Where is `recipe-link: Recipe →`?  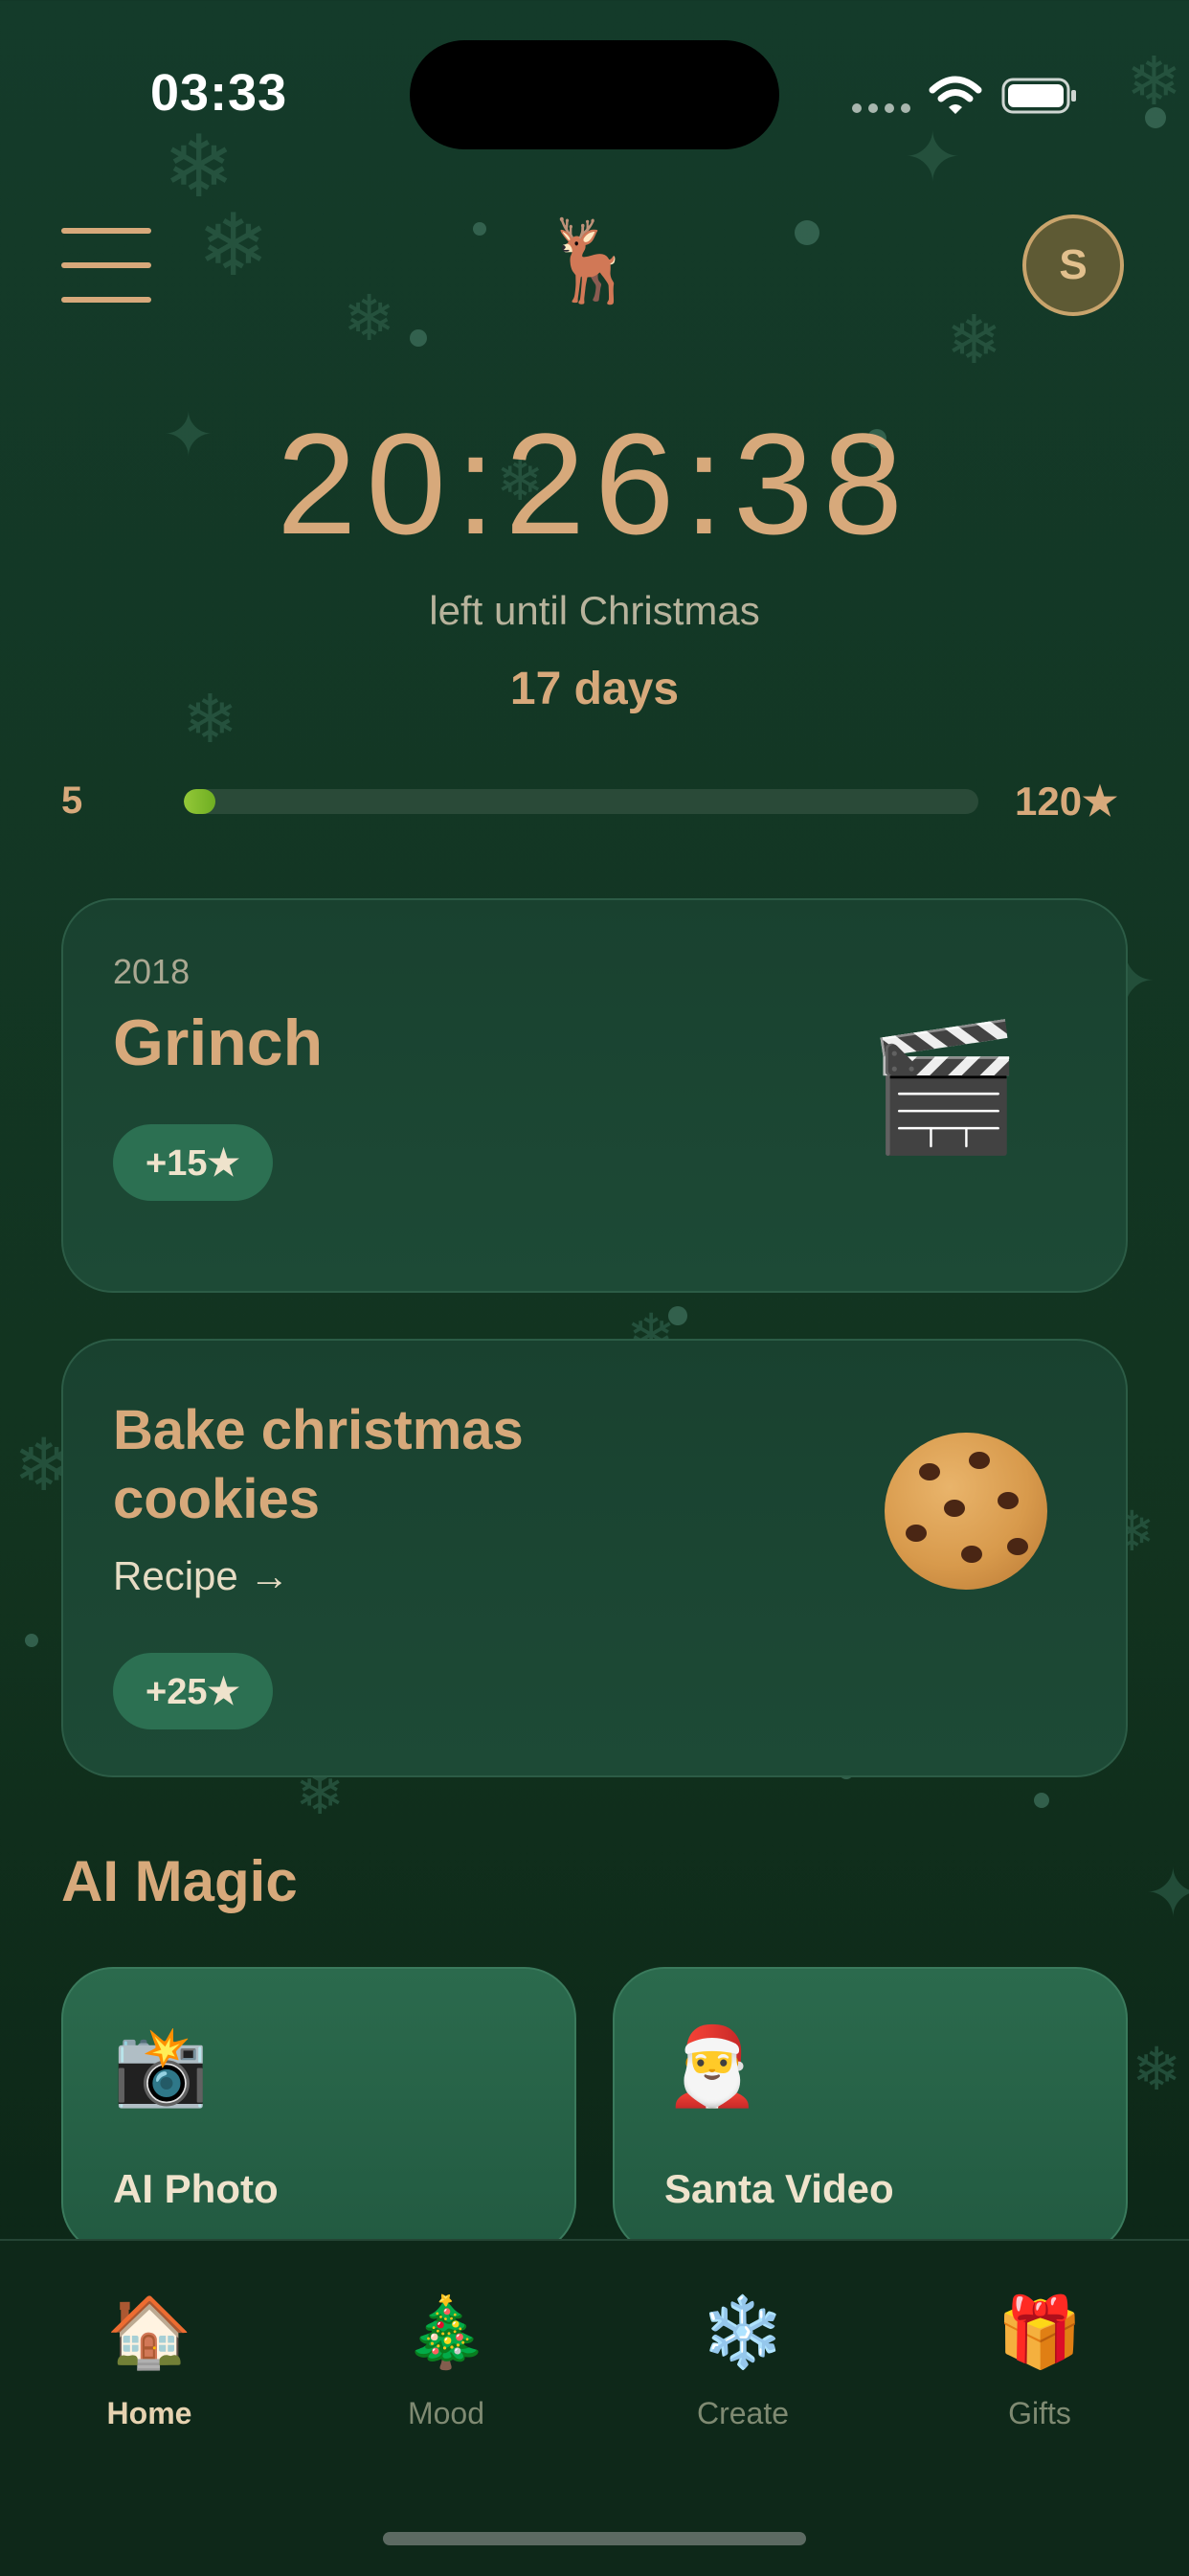 recipe-link: Recipe → is located at coordinates (201, 1576).